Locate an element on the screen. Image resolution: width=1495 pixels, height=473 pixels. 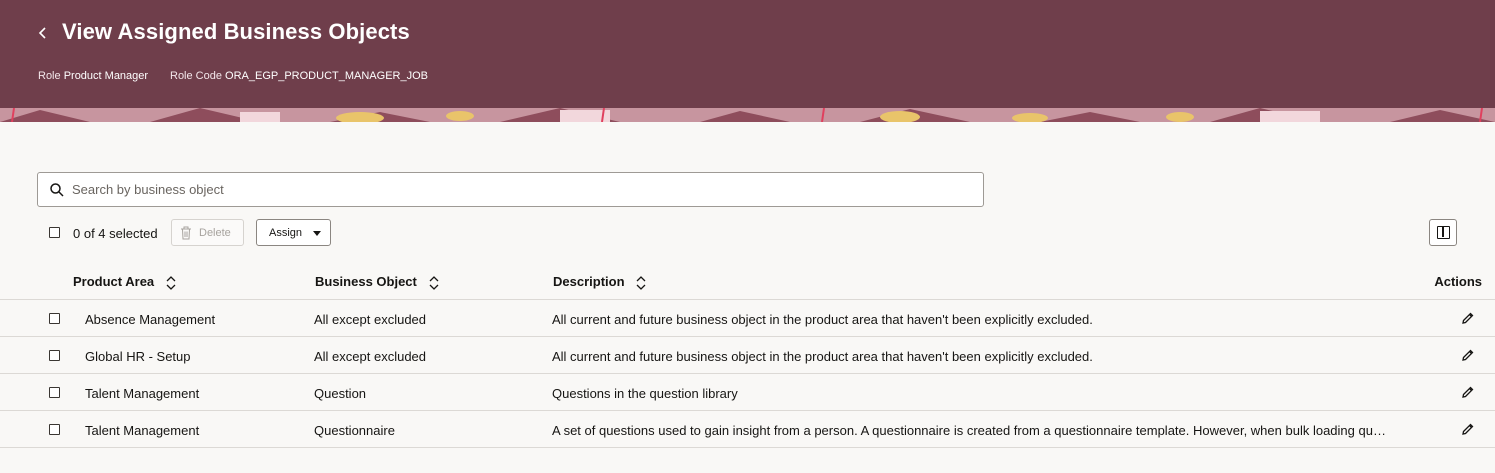
cell-business-object: Questionnaire is located at coordinates (354, 430).